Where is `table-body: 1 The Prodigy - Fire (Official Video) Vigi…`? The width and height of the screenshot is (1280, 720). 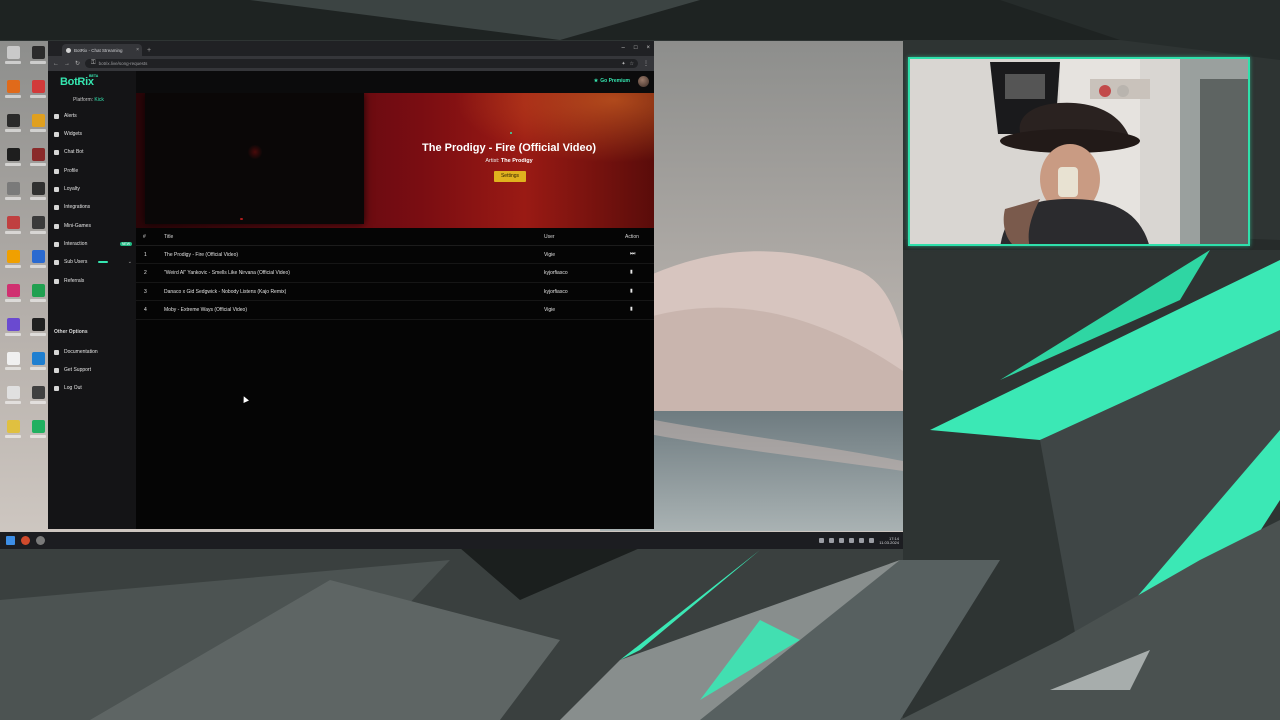 table-body: 1 The Prodigy - Fire (Official Video) Vigi… is located at coordinates (395, 283).